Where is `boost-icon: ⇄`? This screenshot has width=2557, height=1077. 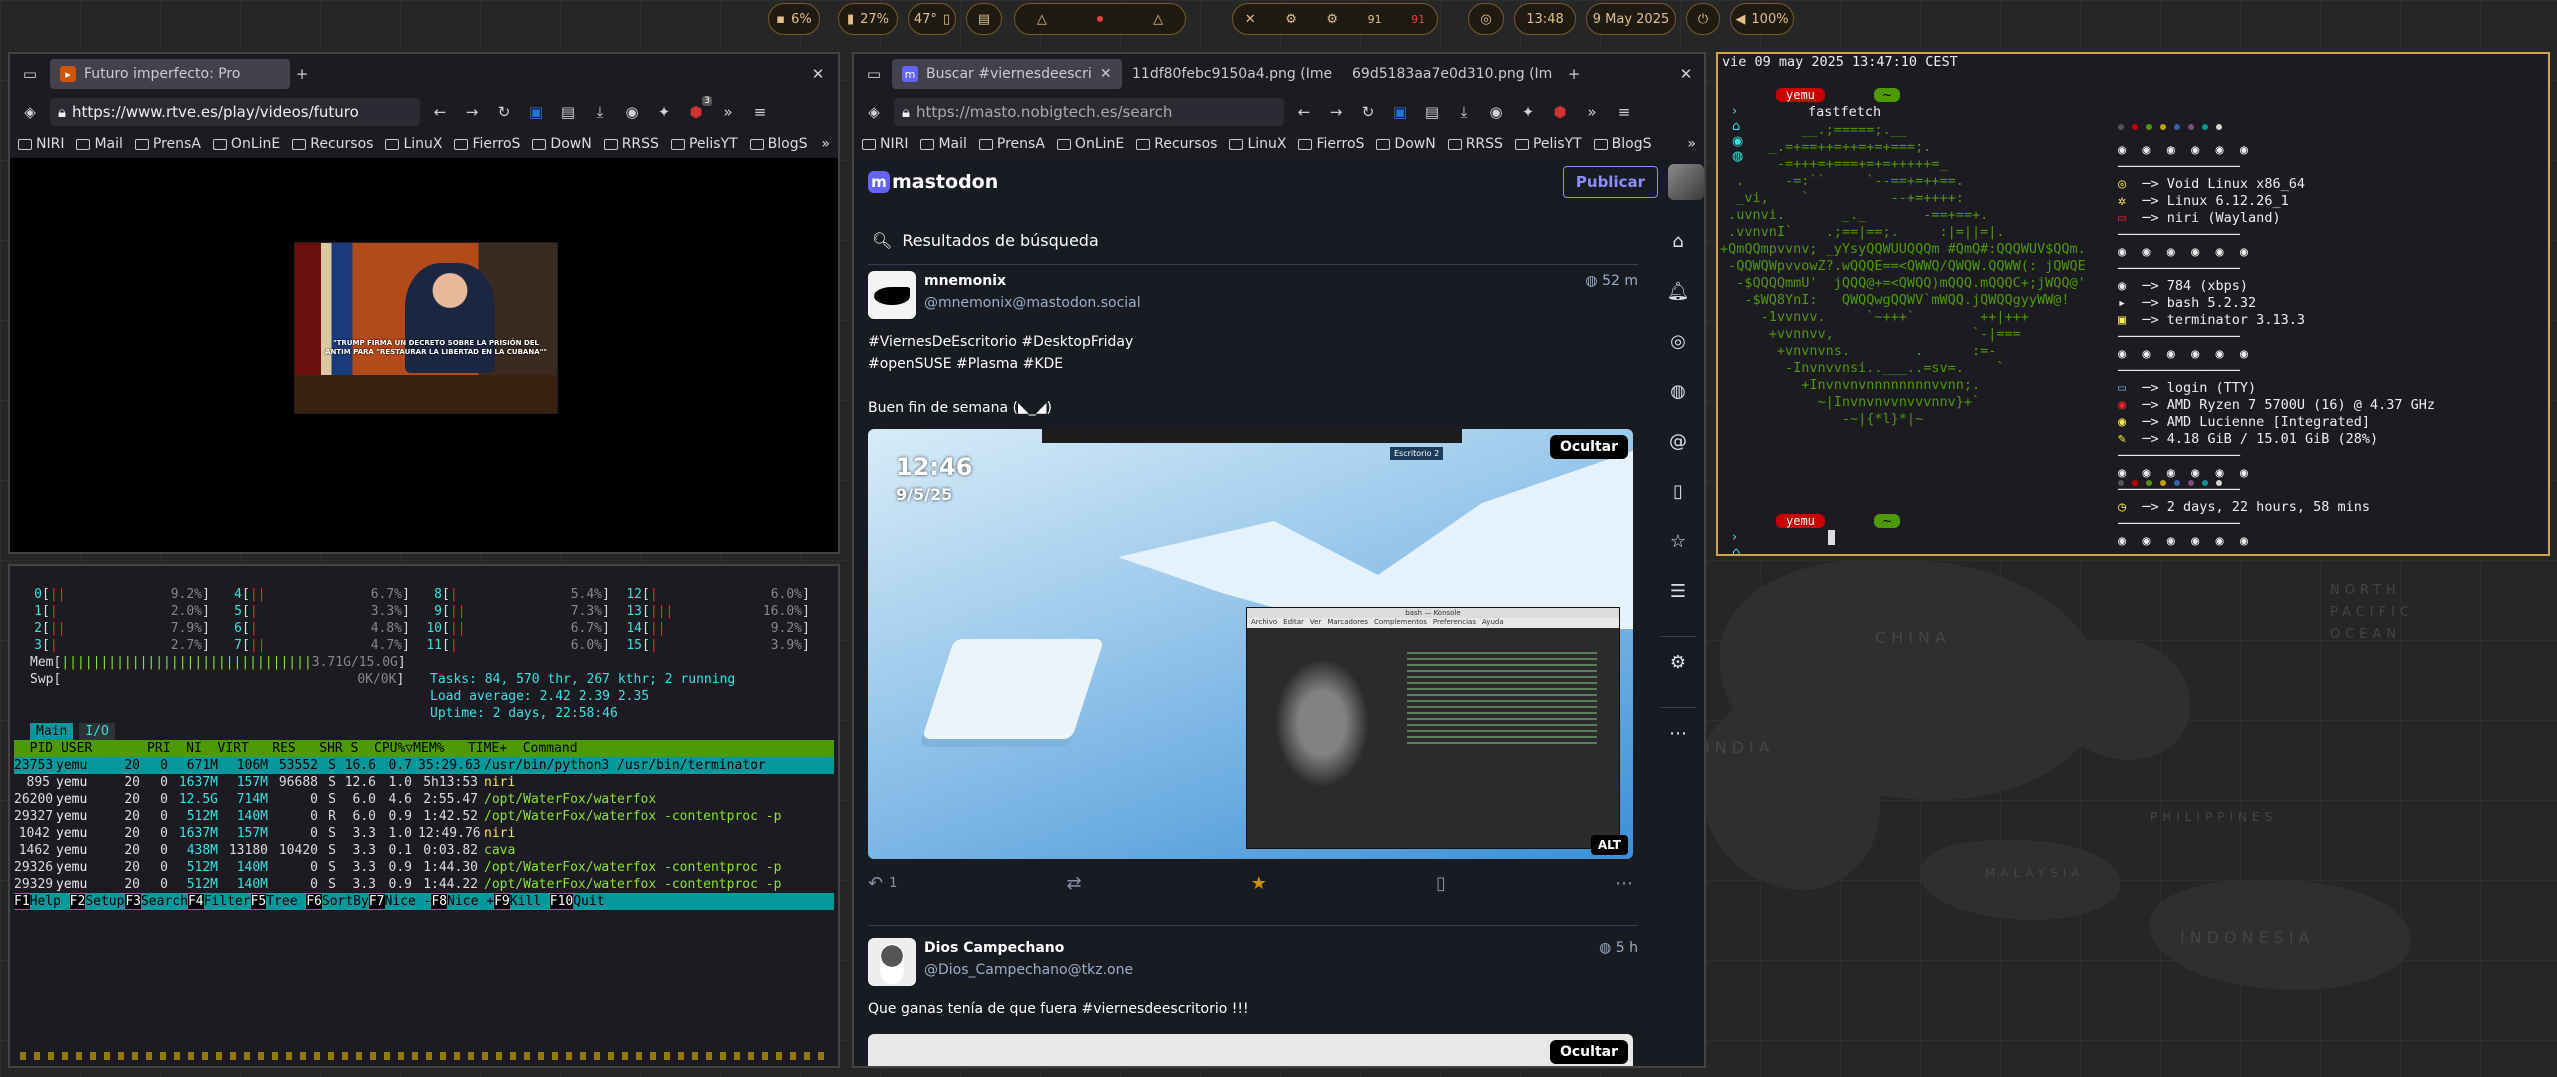
boost-icon: ⇄ is located at coordinates (1073, 883).